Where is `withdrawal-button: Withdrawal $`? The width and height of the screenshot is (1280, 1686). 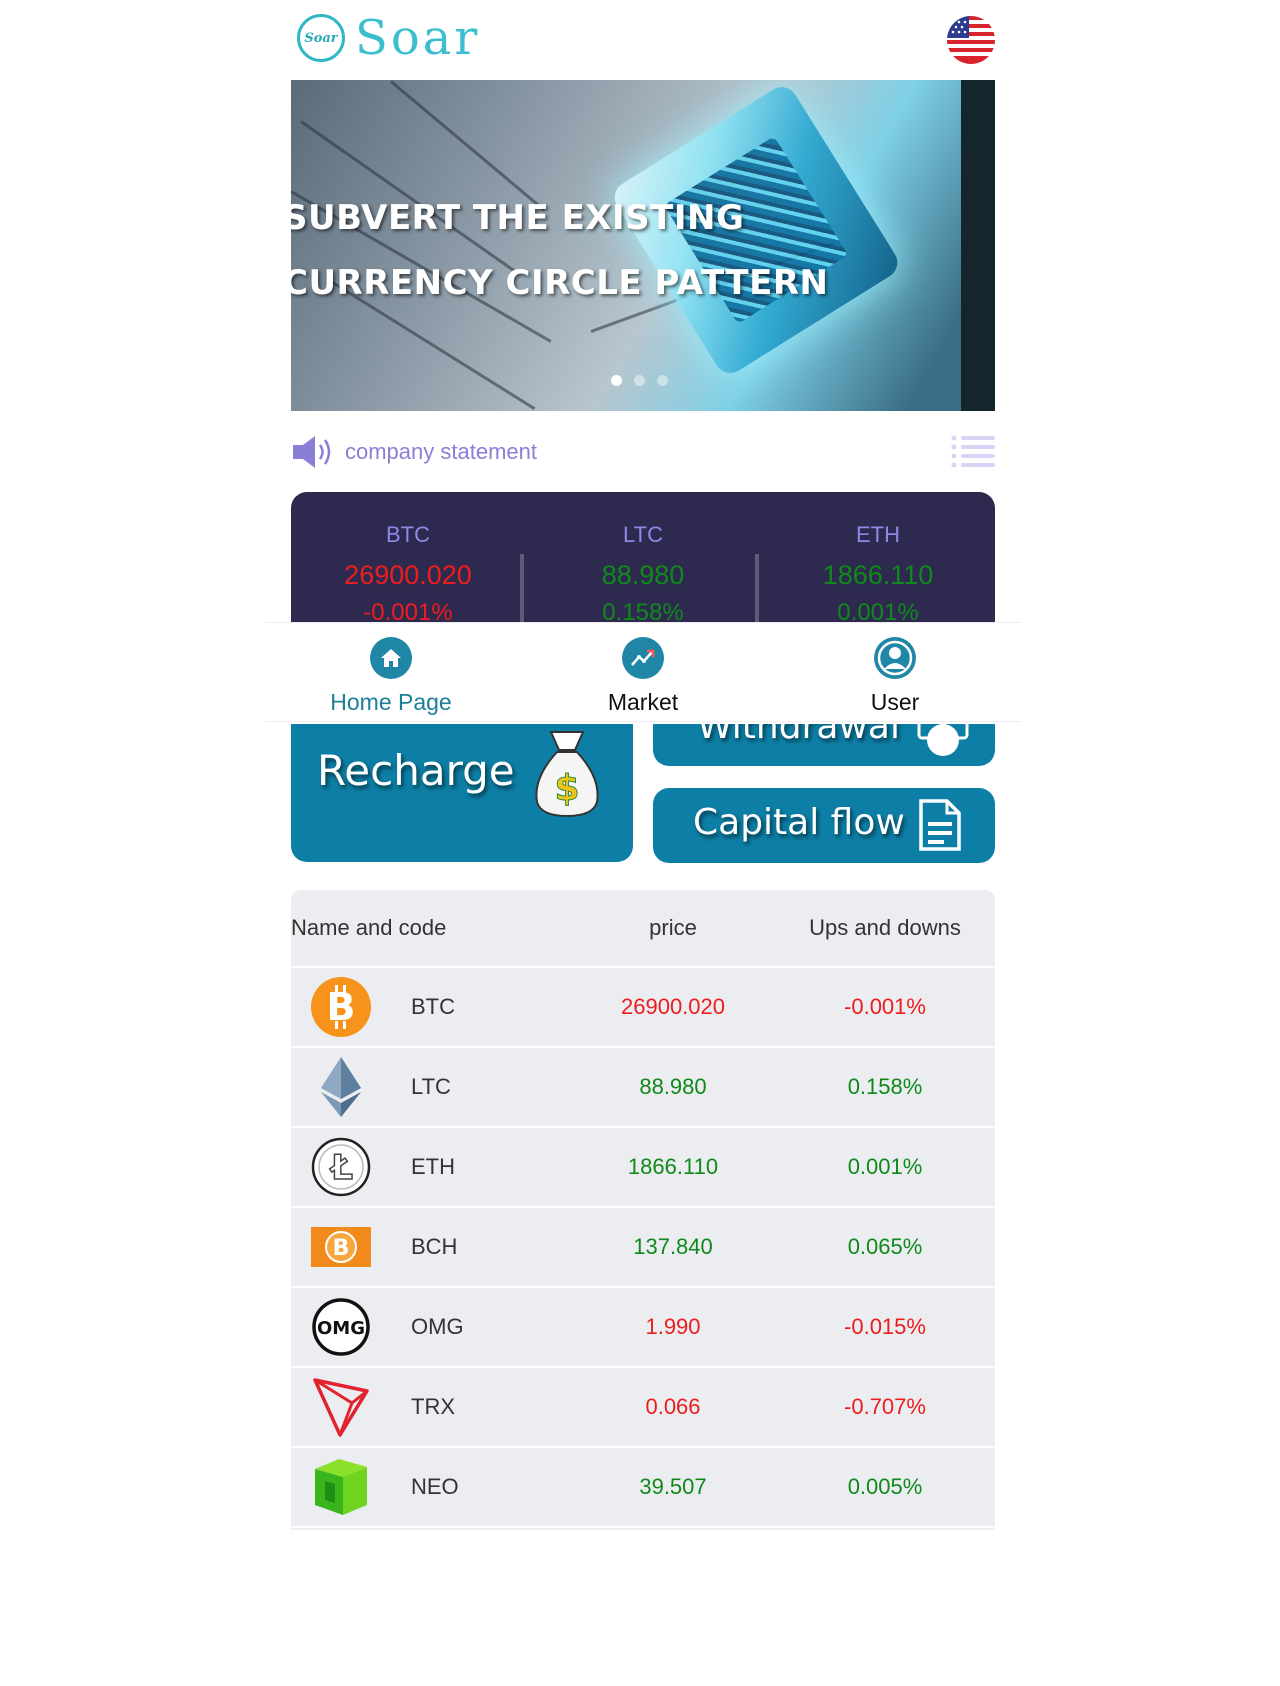 withdrawal-button: Withdrawal $ is located at coordinates (824, 745).